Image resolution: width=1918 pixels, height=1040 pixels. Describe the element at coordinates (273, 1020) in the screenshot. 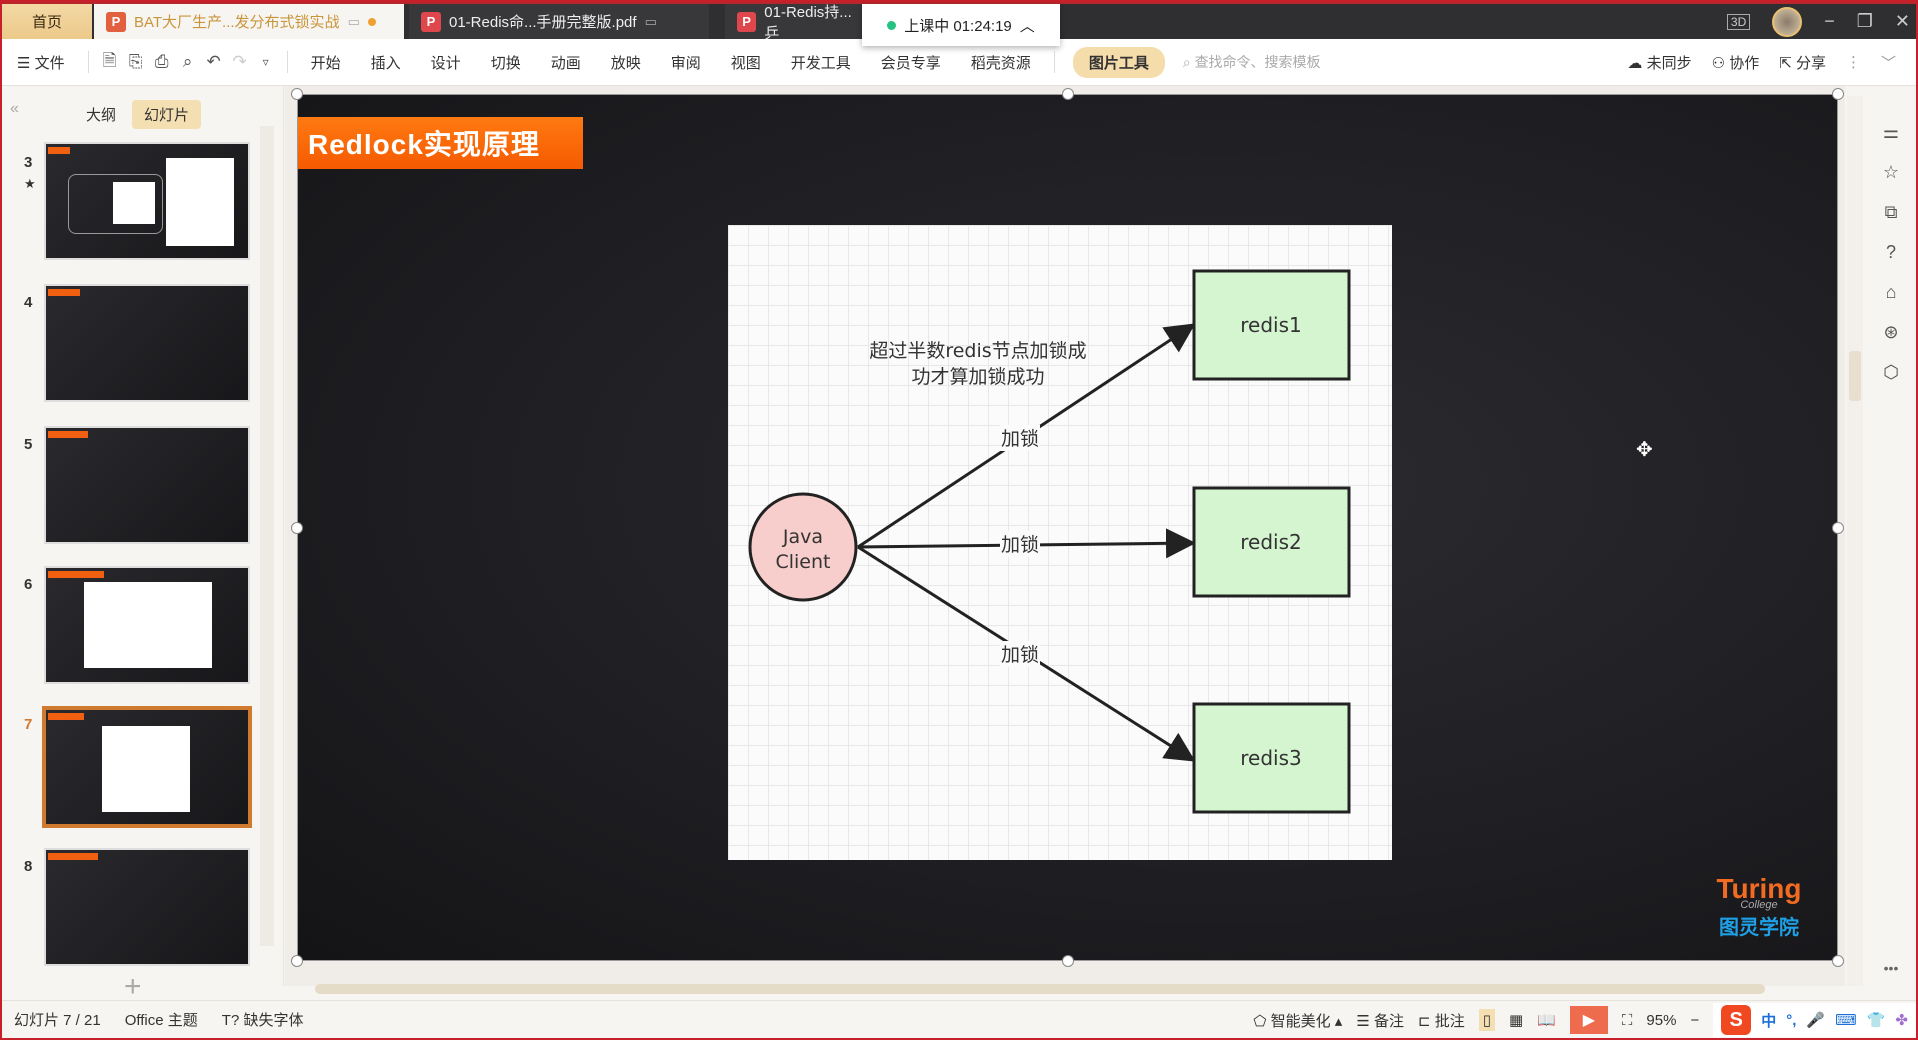

I see `missing-font-label: 缺失字体` at that location.